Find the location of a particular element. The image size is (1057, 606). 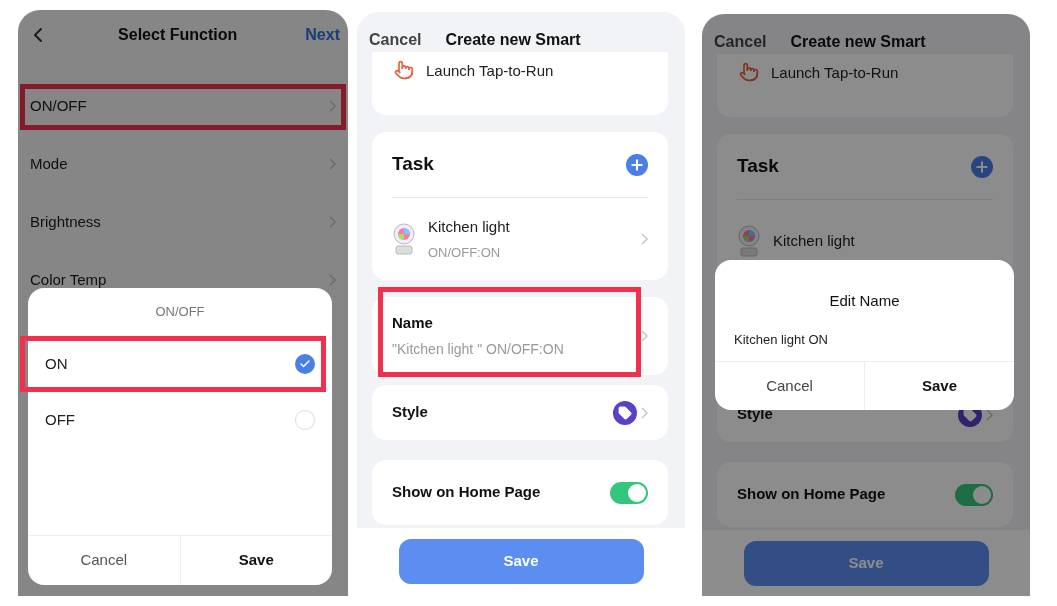

option-label: OFF is located at coordinates (60, 419).